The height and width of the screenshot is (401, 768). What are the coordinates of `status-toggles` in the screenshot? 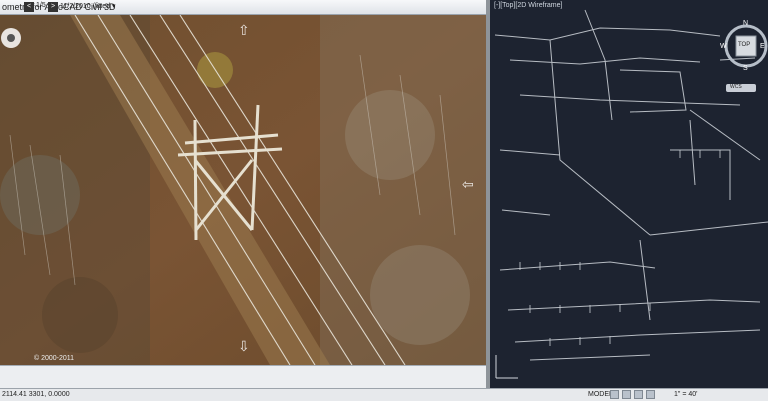 It's located at (632, 394).